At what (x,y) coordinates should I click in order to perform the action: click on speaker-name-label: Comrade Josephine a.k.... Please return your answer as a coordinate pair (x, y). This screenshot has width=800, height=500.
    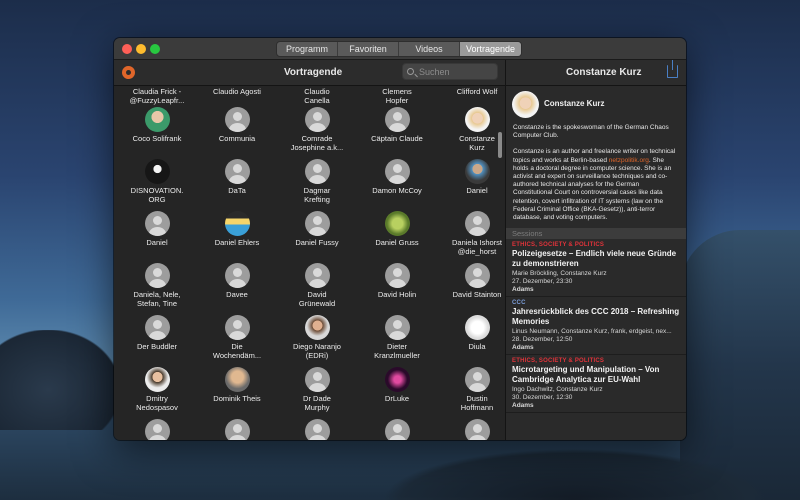
    Looking at the image, I should click on (317, 143).